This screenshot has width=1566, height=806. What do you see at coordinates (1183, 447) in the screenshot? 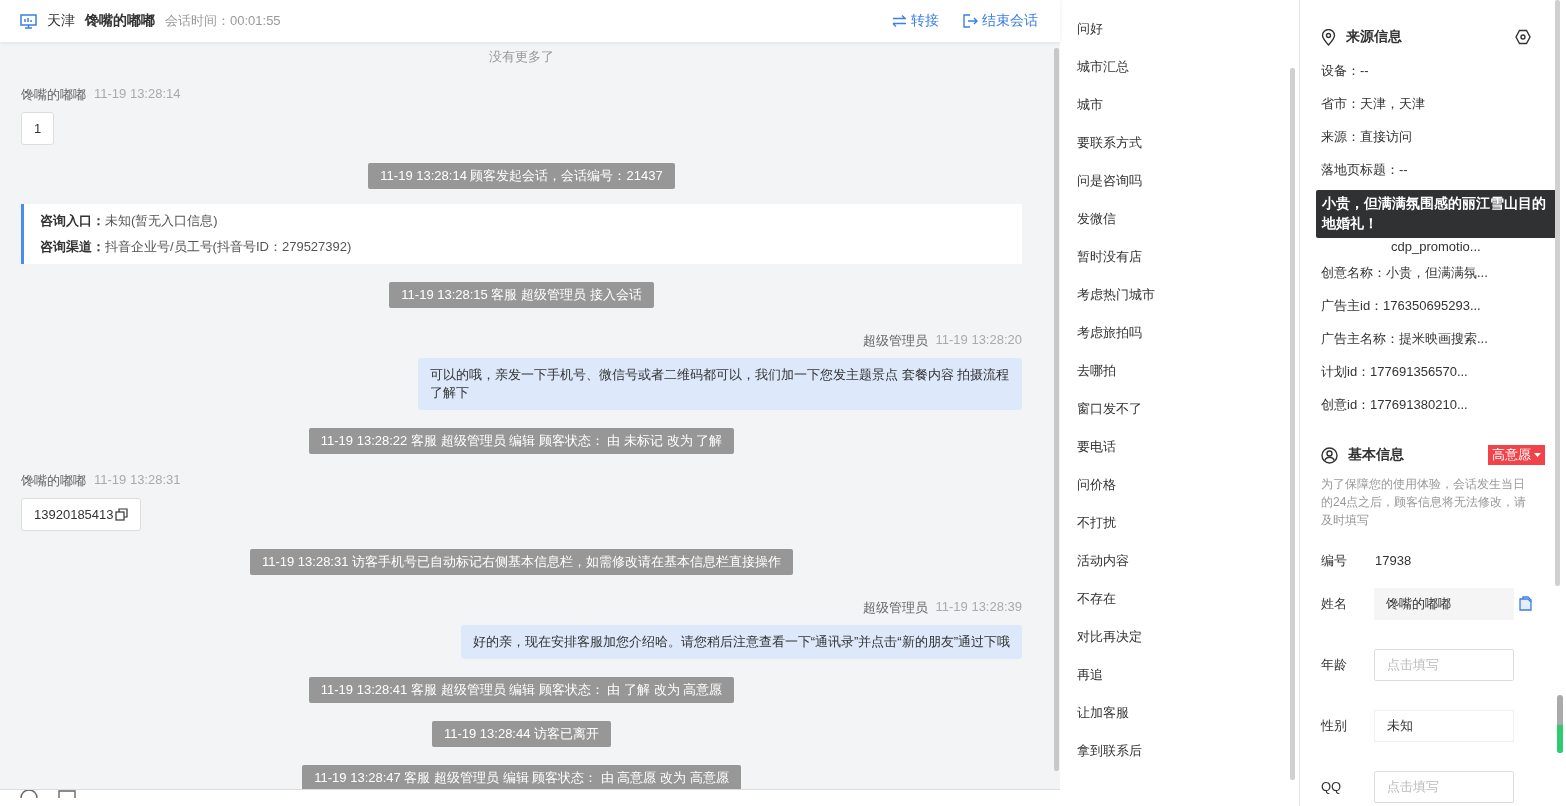
I see `quick-reply-item: 要电话` at bounding box center [1183, 447].